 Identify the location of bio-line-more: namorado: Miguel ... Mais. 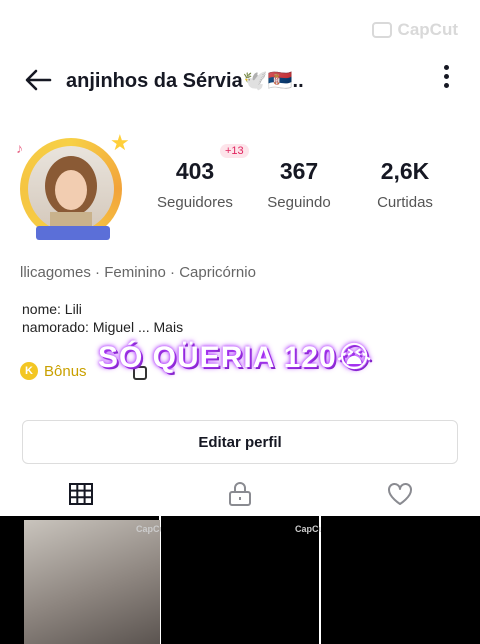
(102, 327).